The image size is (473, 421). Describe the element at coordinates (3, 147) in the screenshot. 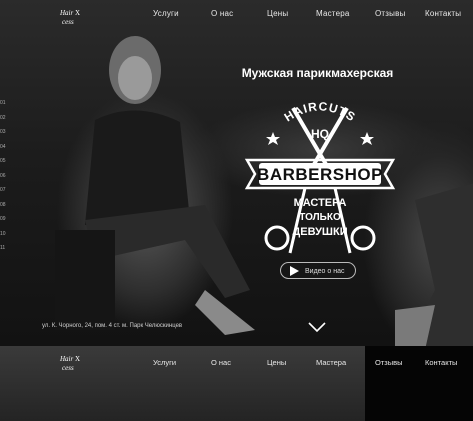

I see `slide-counter-item: 04` at that location.